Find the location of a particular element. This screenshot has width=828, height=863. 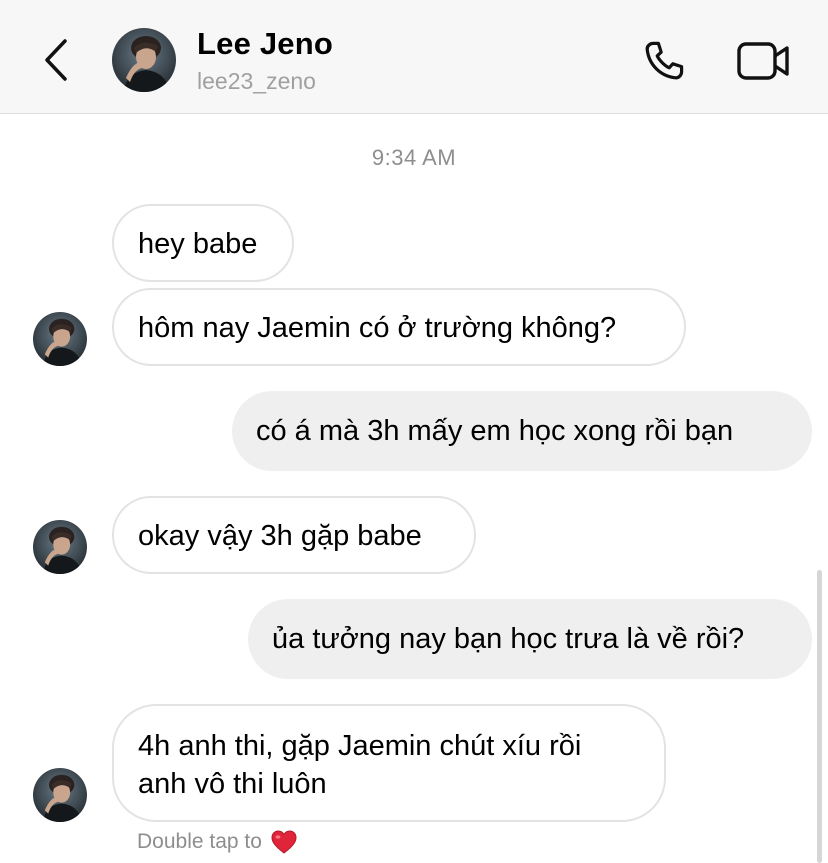

incoming-message: hôm nay Jaemin có ở trường không? is located at coordinates (399, 327).